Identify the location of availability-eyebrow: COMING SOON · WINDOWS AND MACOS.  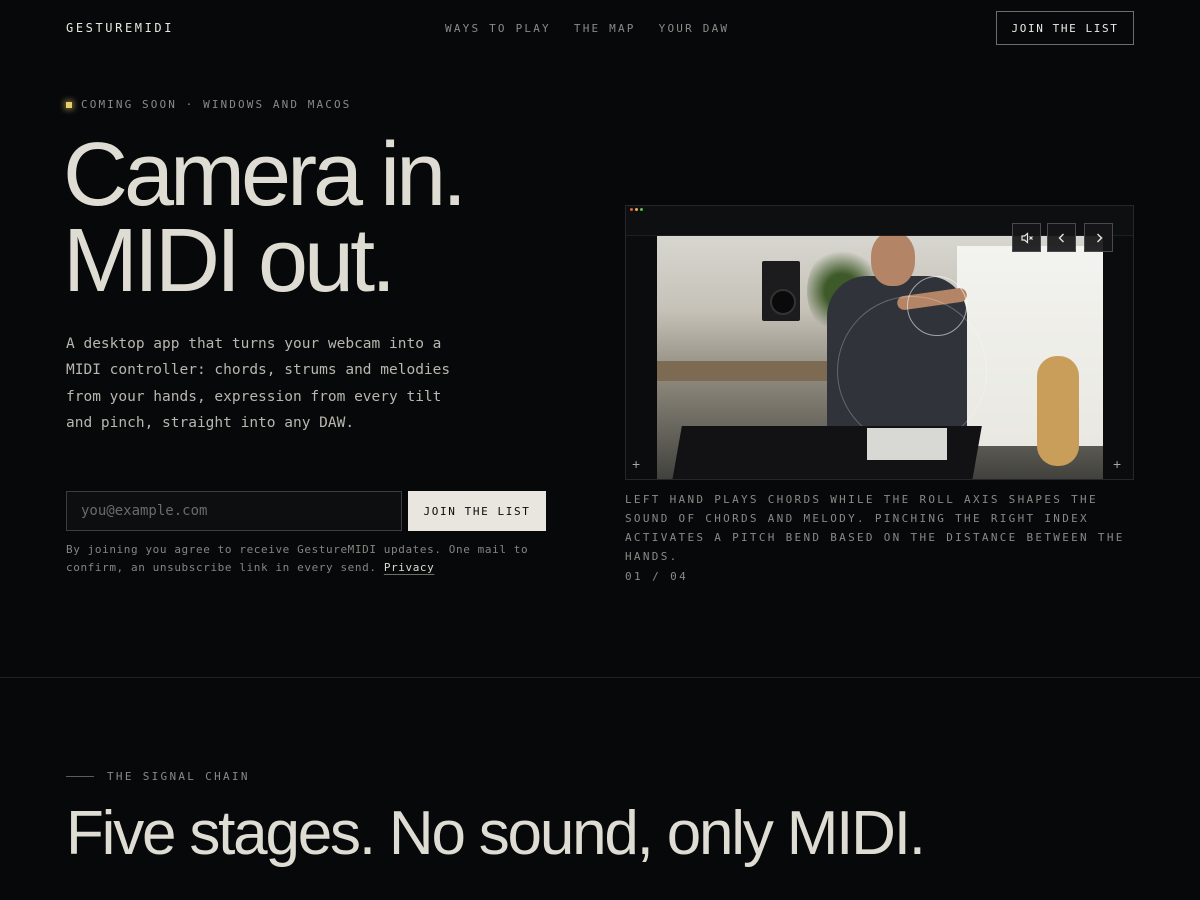
(208, 104).